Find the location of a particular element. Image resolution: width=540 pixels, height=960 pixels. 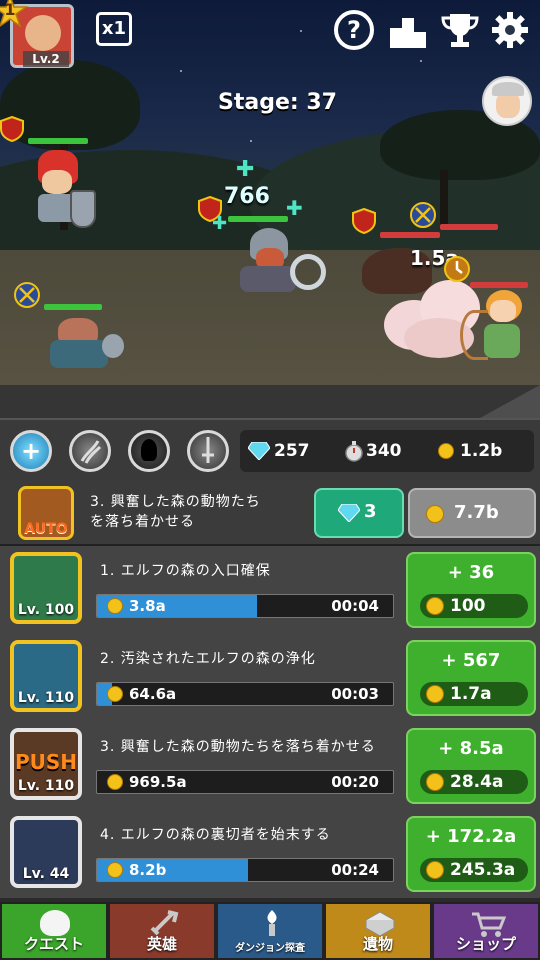

player-rank: 1 is located at coordinates (10, 9).